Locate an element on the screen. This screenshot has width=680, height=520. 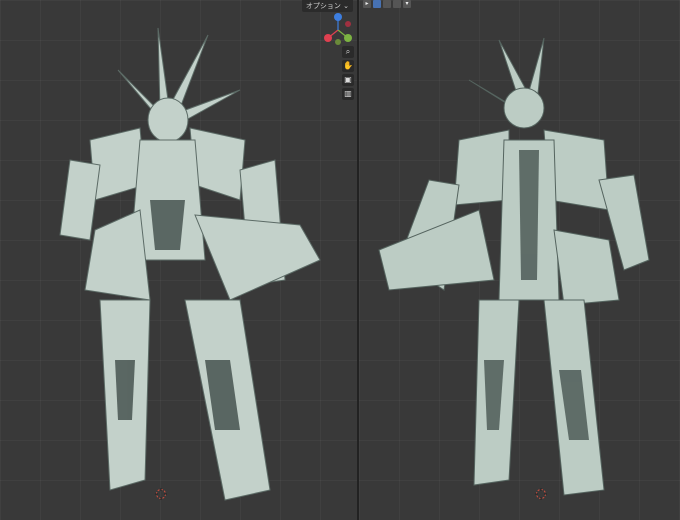
zoom-icon: ⌕ is located at coordinates (348, 52).